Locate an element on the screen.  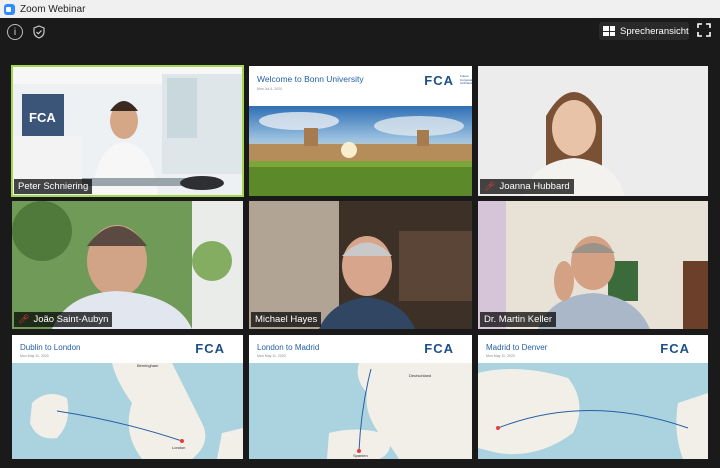
video-tile-joanna-hubbard: 🎤︎ Joanna Hubbard is located at coordinates (593, 131).